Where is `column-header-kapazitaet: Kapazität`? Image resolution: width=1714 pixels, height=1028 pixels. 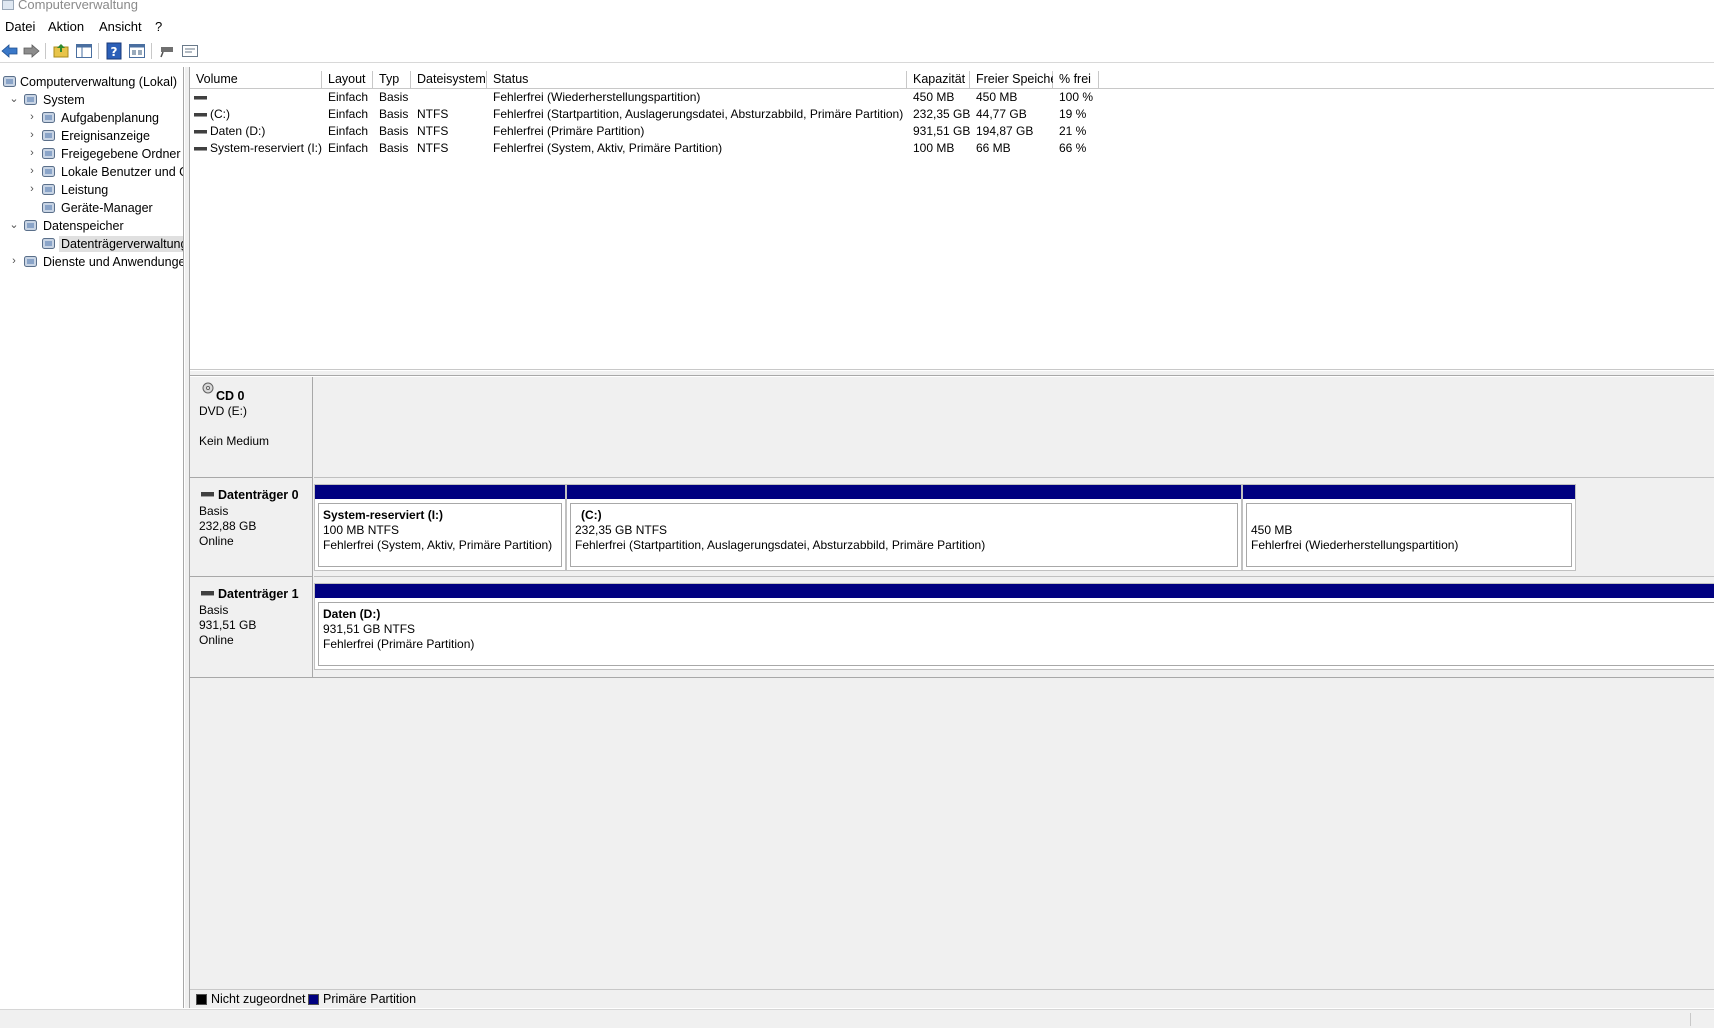
column-header-kapazitaet: Kapazität is located at coordinates (938, 80).